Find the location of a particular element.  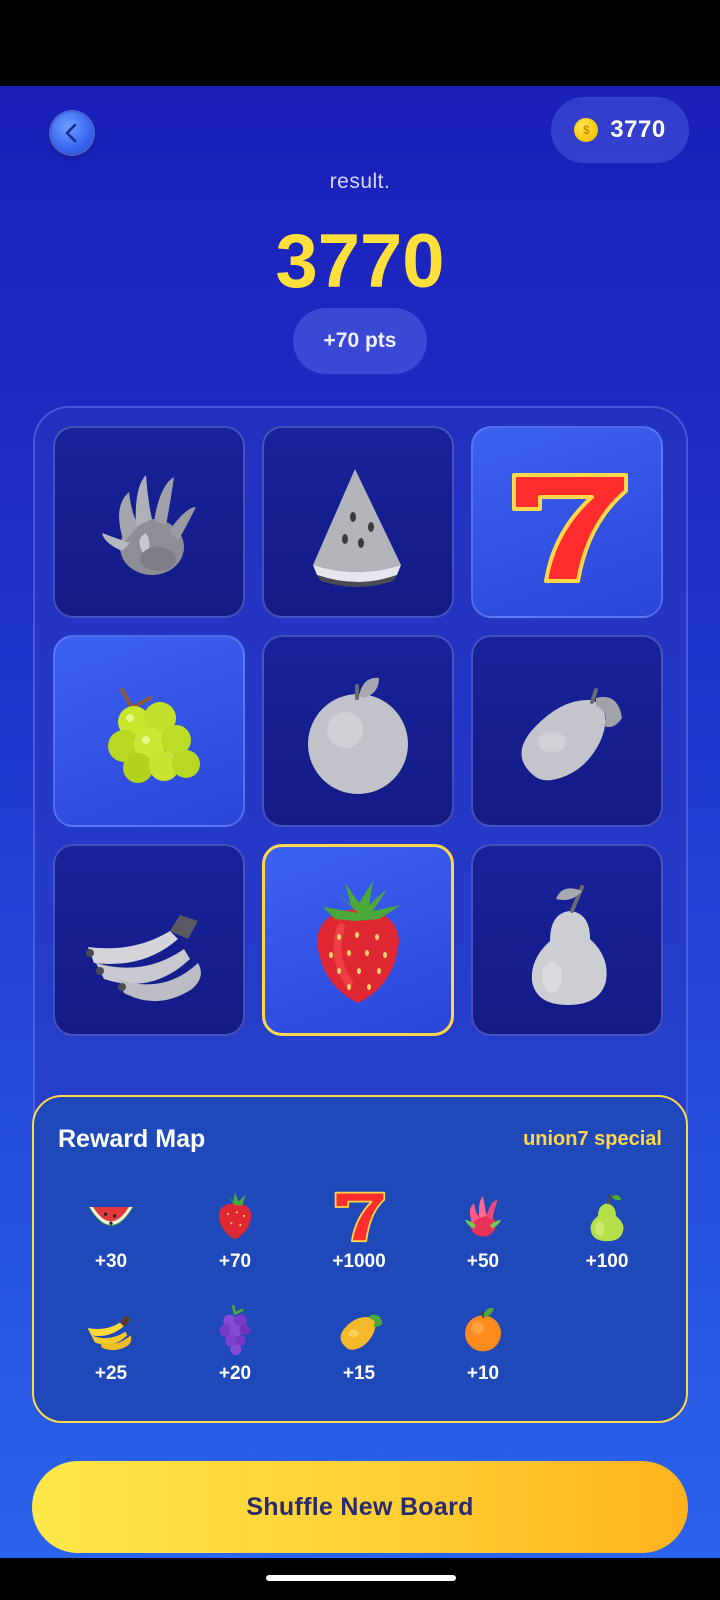

reward-value: +50 is located at coordinates (483, 1261).